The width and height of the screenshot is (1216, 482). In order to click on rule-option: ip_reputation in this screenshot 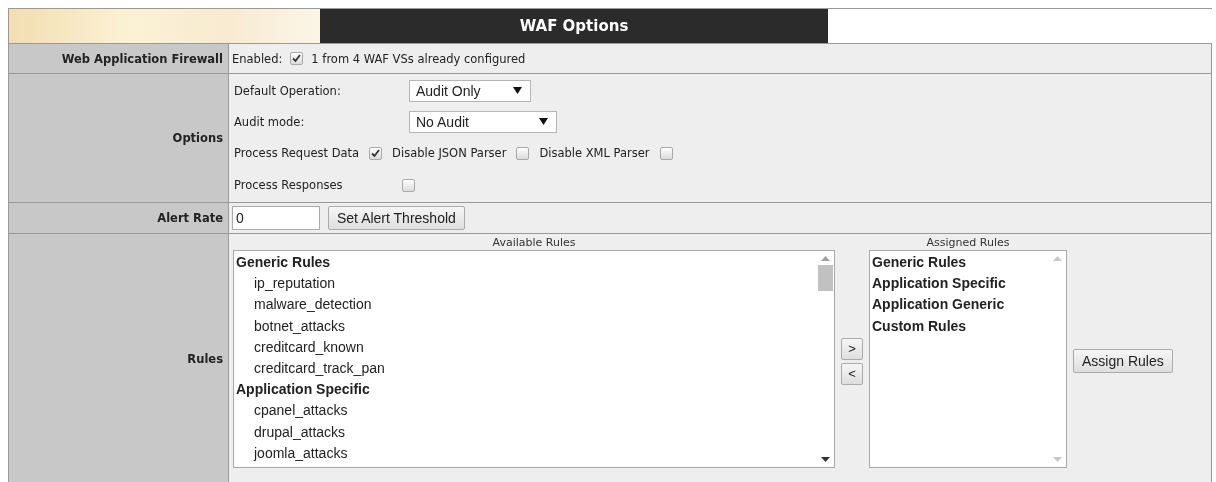, I will do `click(525, 284)`.